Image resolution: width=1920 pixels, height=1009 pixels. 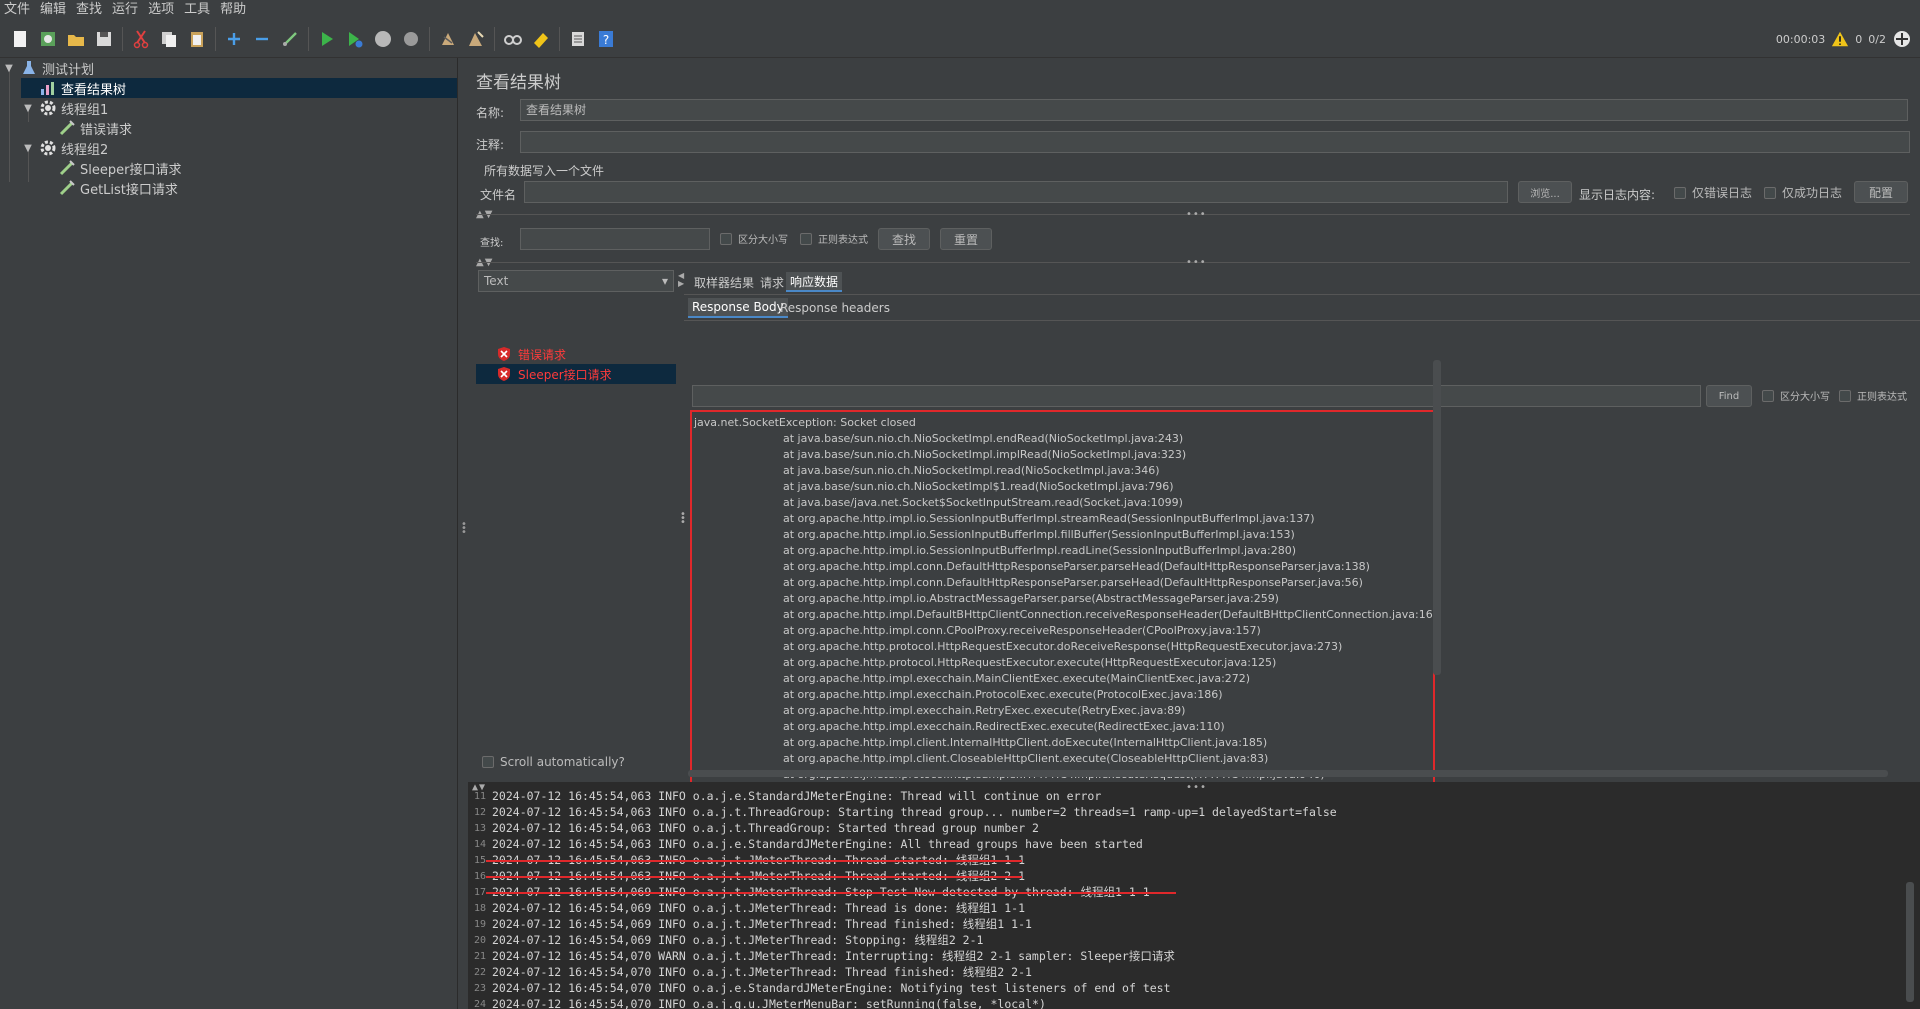 I want to click on regex-checkbox: 正则表达式, so click(x=834, y=238).